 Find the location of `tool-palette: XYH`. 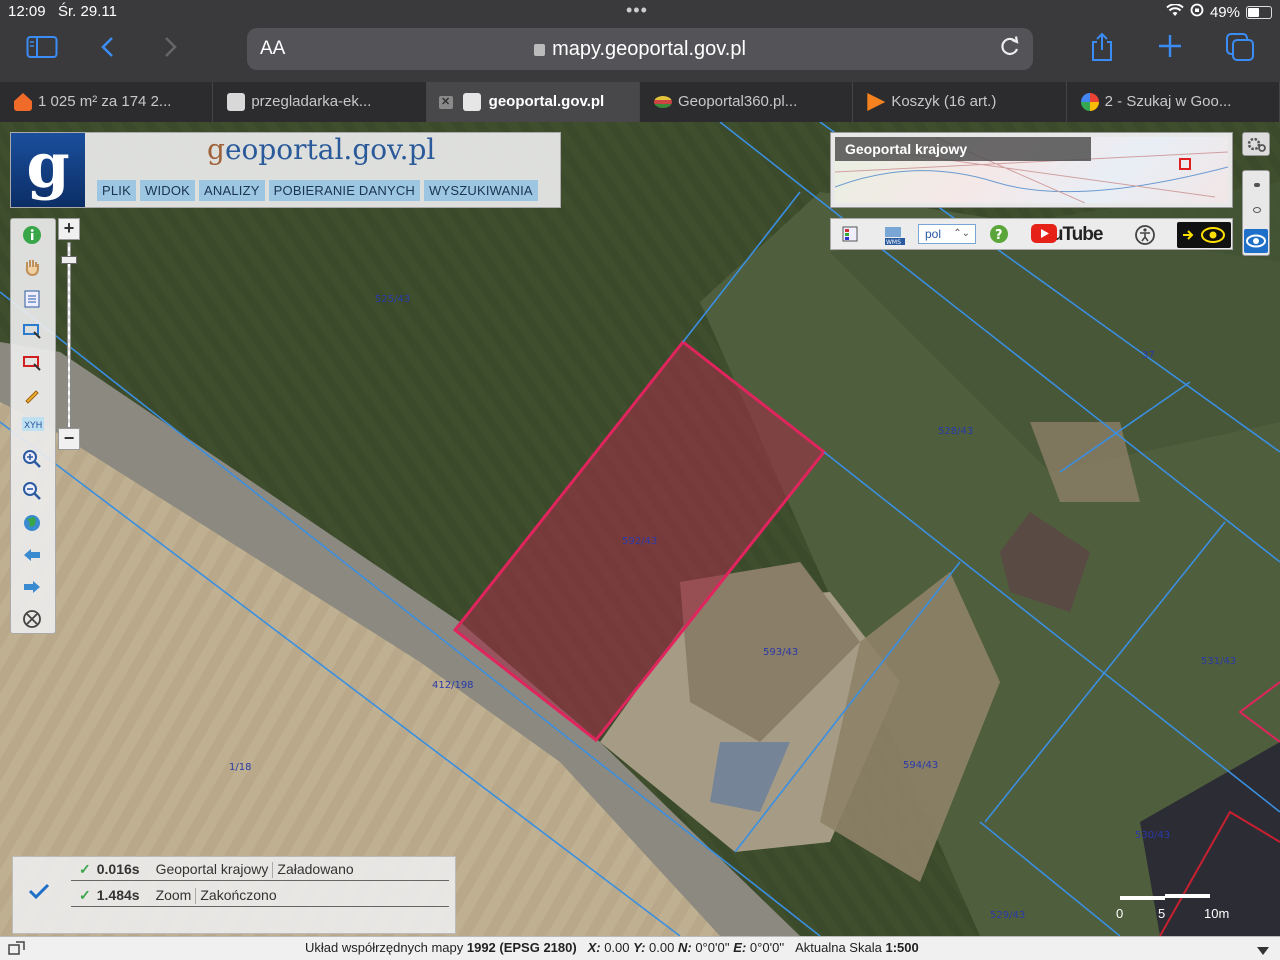

tool-palette: XYH is located at coordinates (33, 426).